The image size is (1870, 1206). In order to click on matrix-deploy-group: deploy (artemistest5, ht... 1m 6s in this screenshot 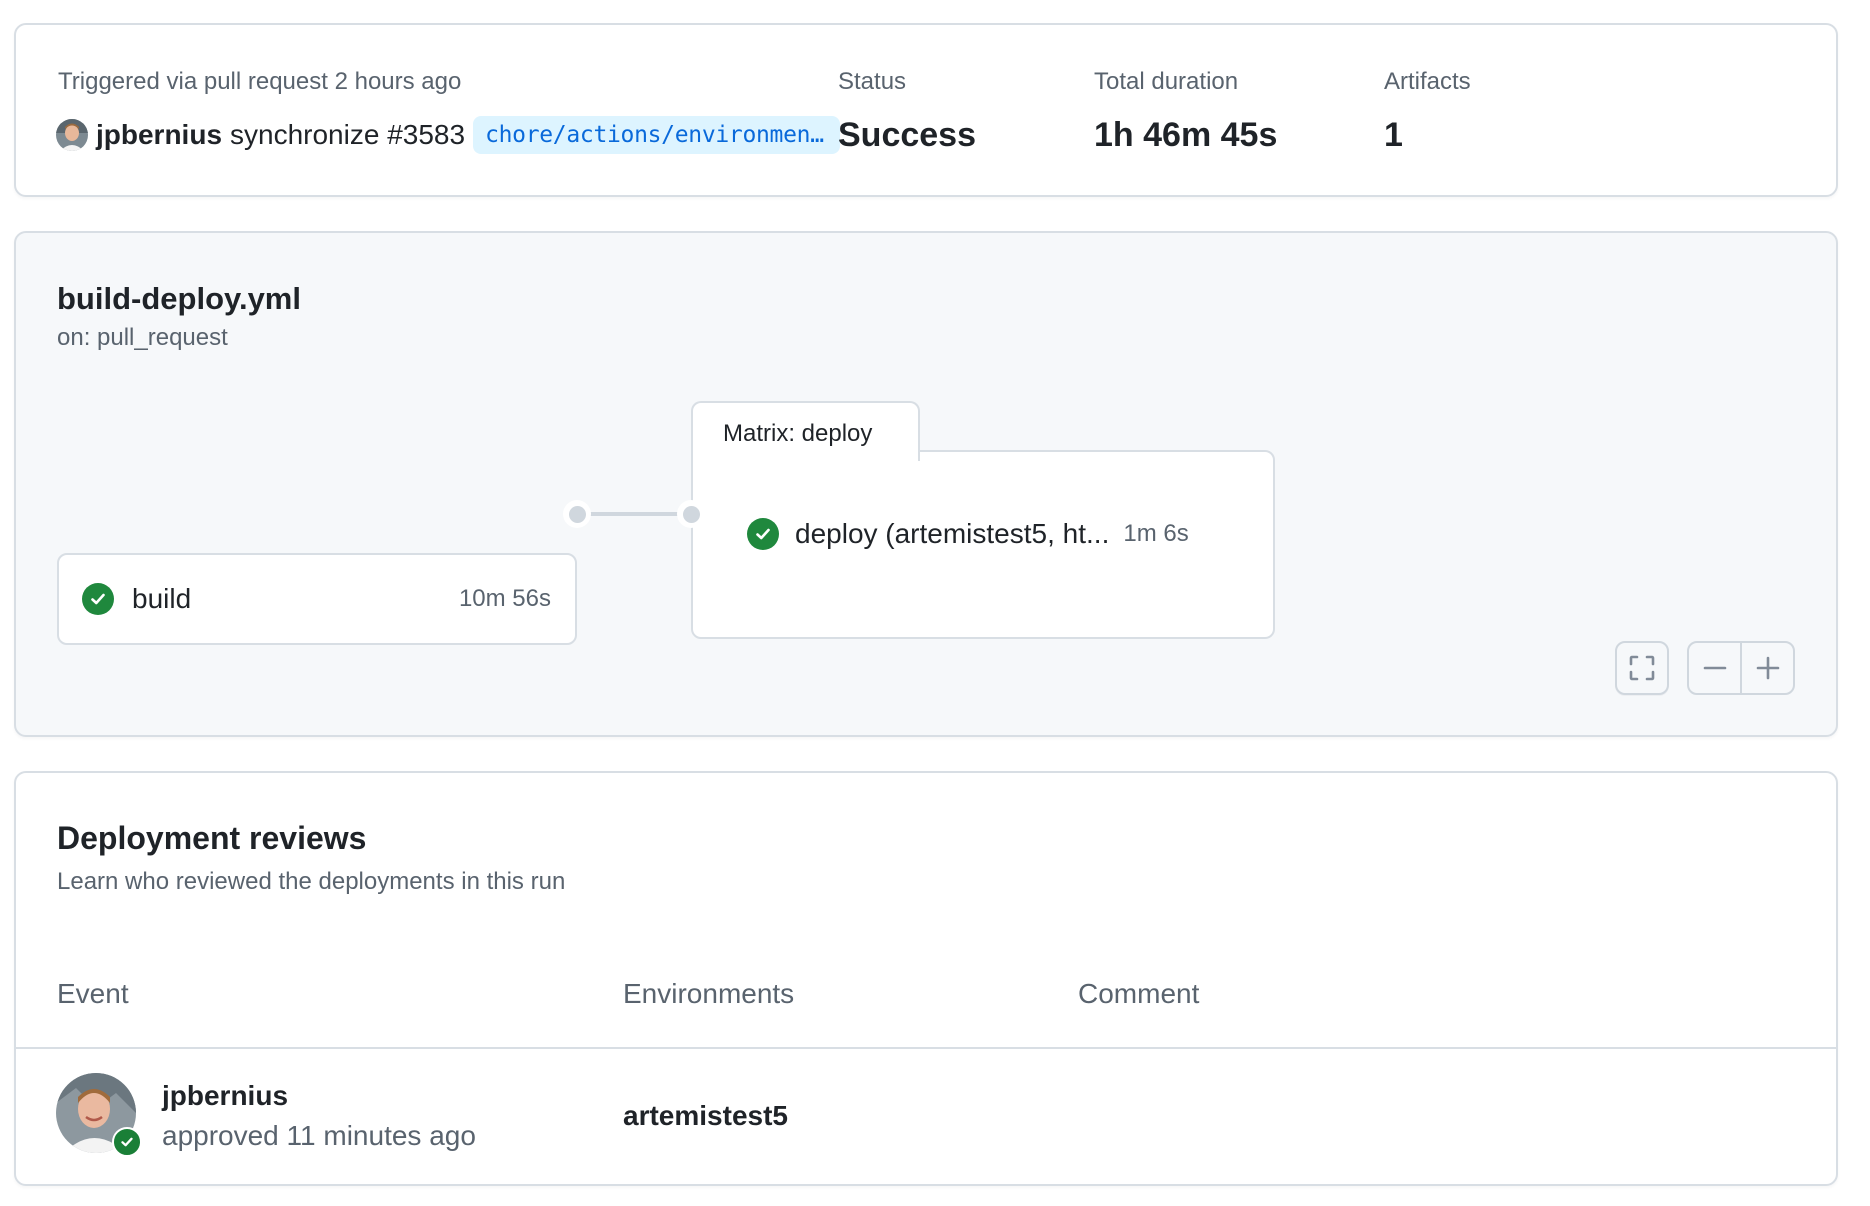, I will do `click(983, 544)`.